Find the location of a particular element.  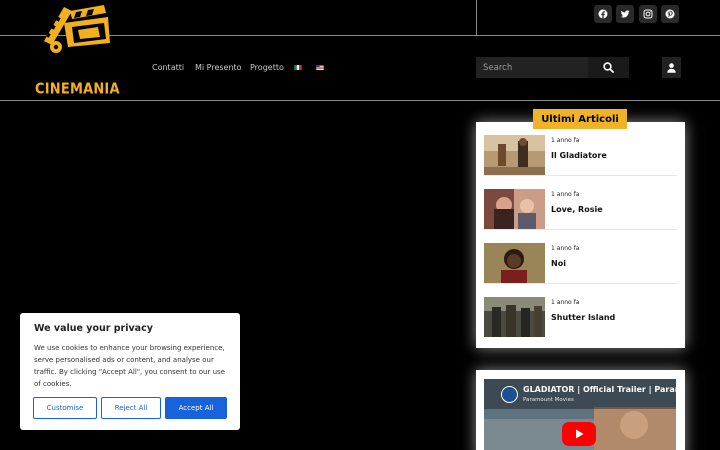

article-title: Love, Rosie is located at coordinates (577, 209).